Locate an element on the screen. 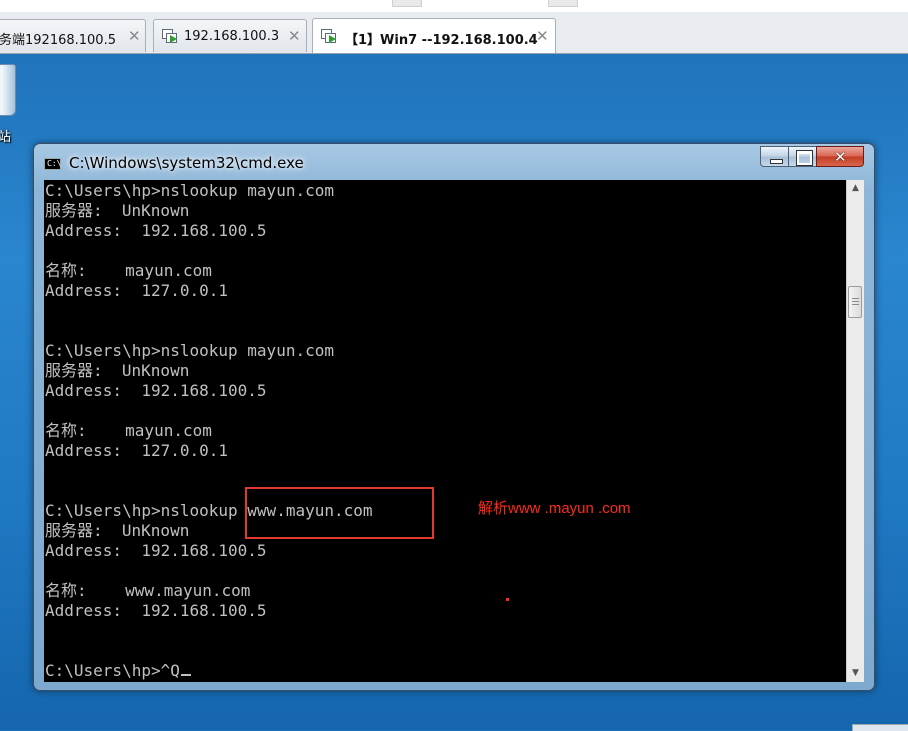 Image resolution: width=908 pixels, height=731 pixels. vertical-scrollbar: ▲ ▼ is located at coordinates (855, 431).